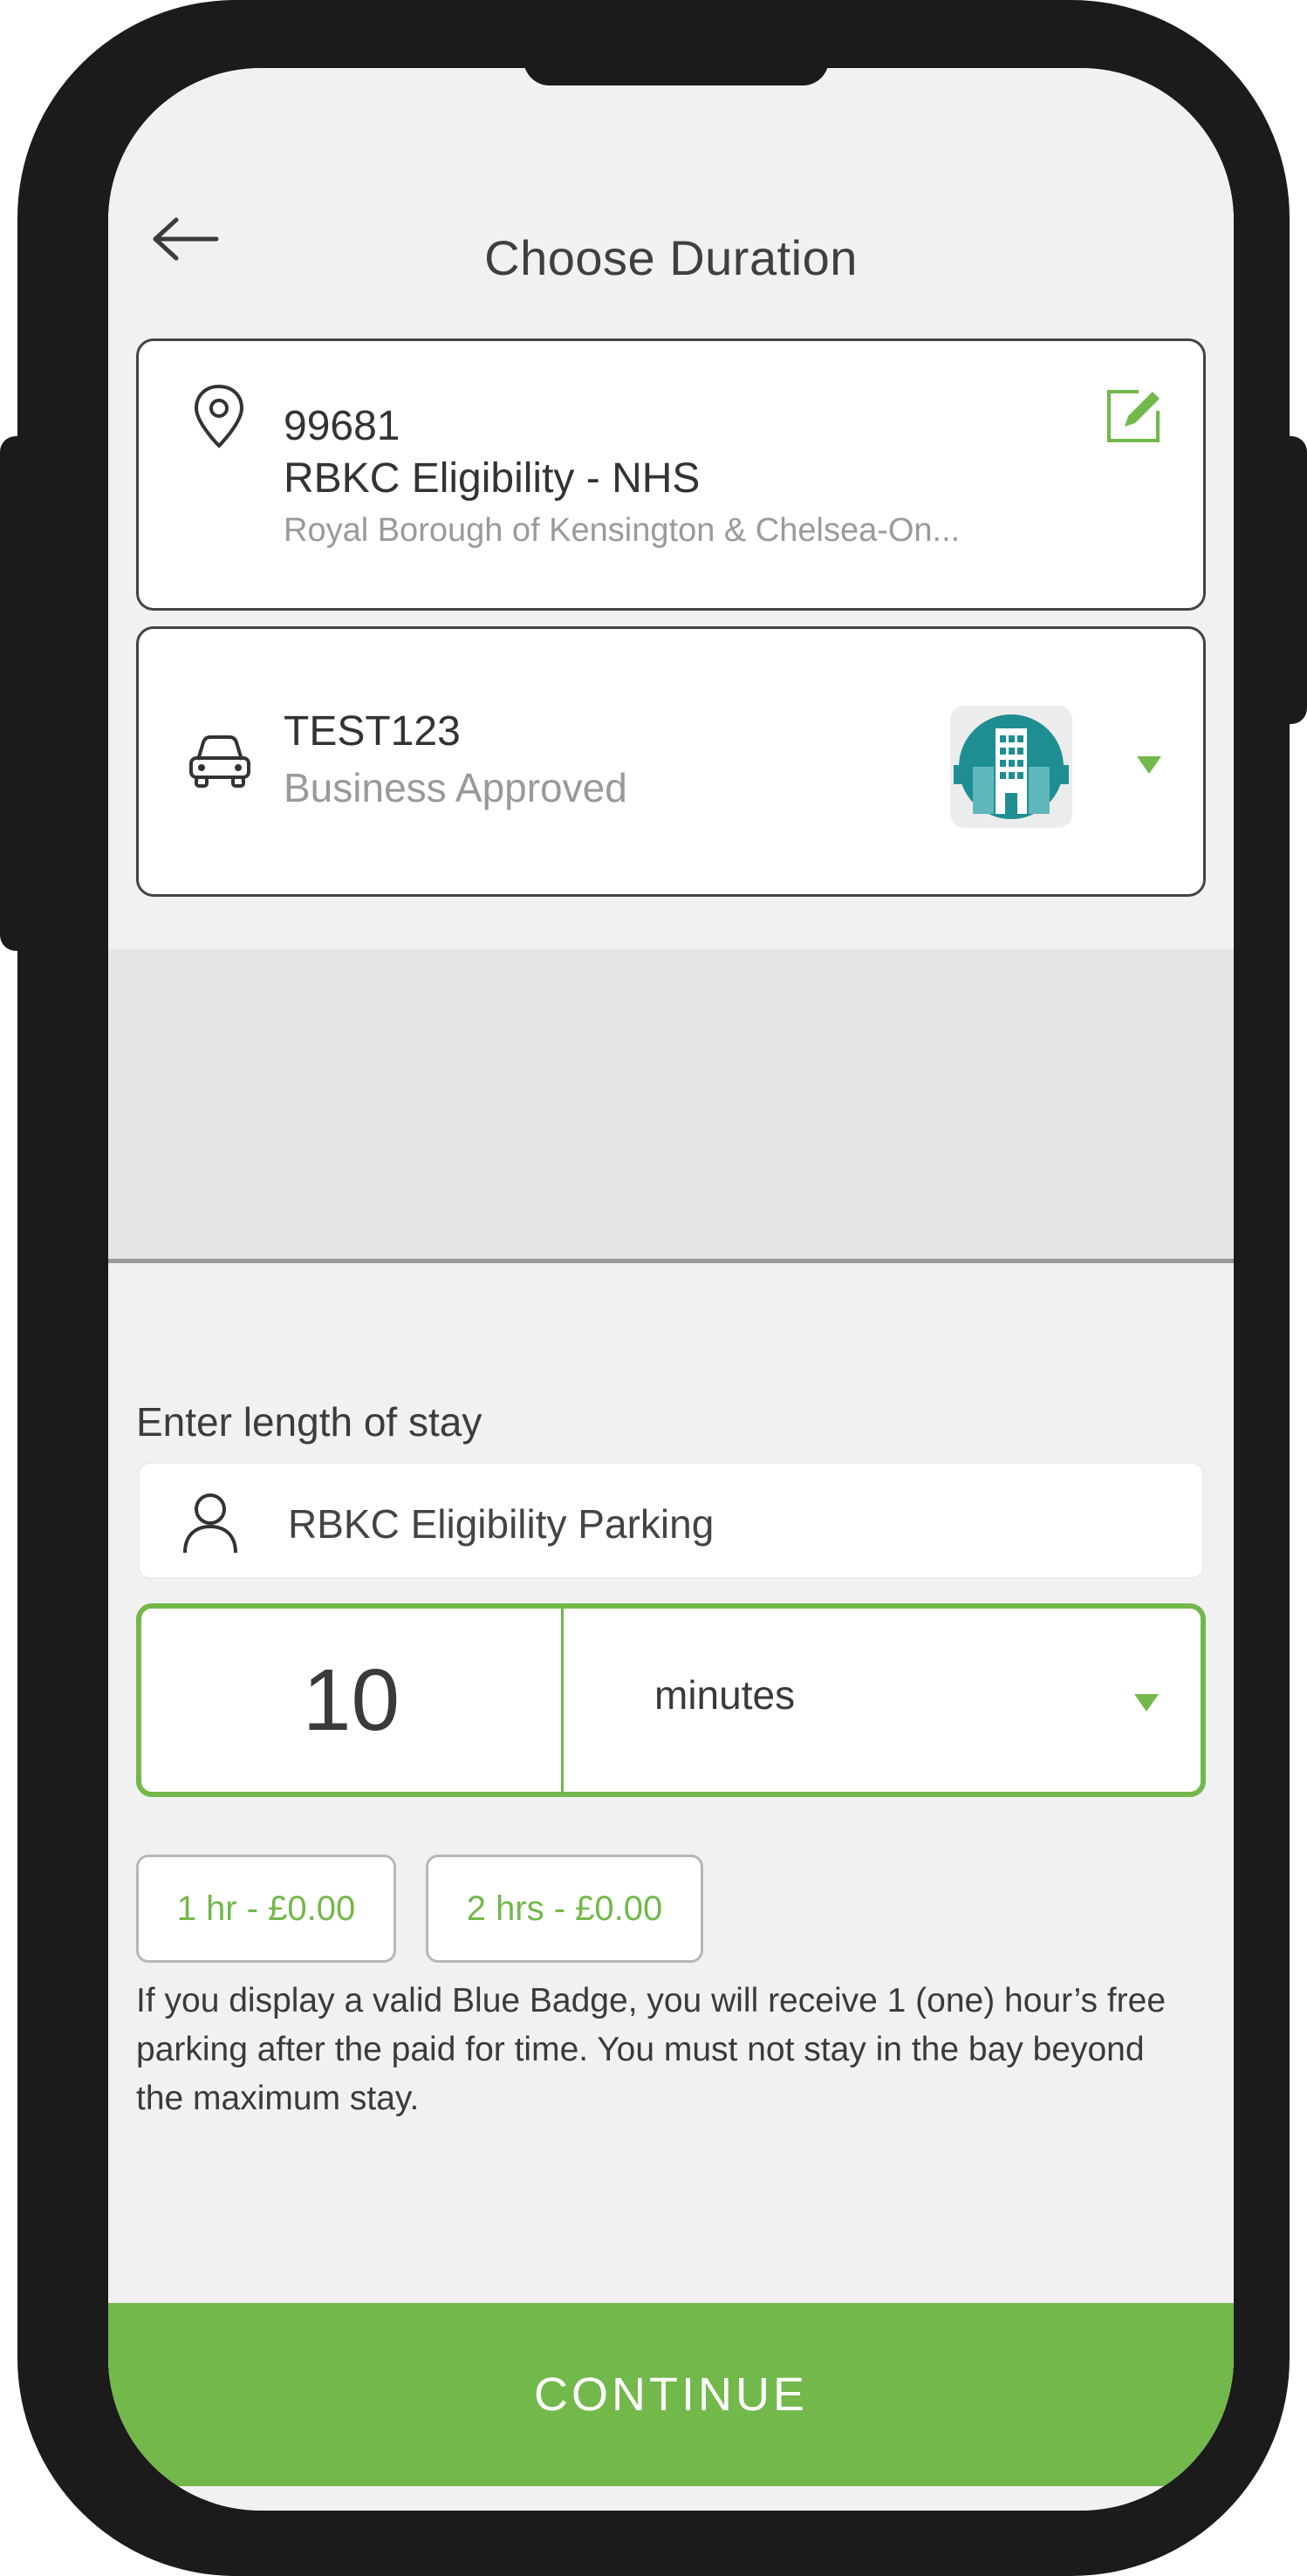 The height and width of the screenshot is (2576, 1307). I want to click on duration-selector: 10 minutes, so click(671, 1700).